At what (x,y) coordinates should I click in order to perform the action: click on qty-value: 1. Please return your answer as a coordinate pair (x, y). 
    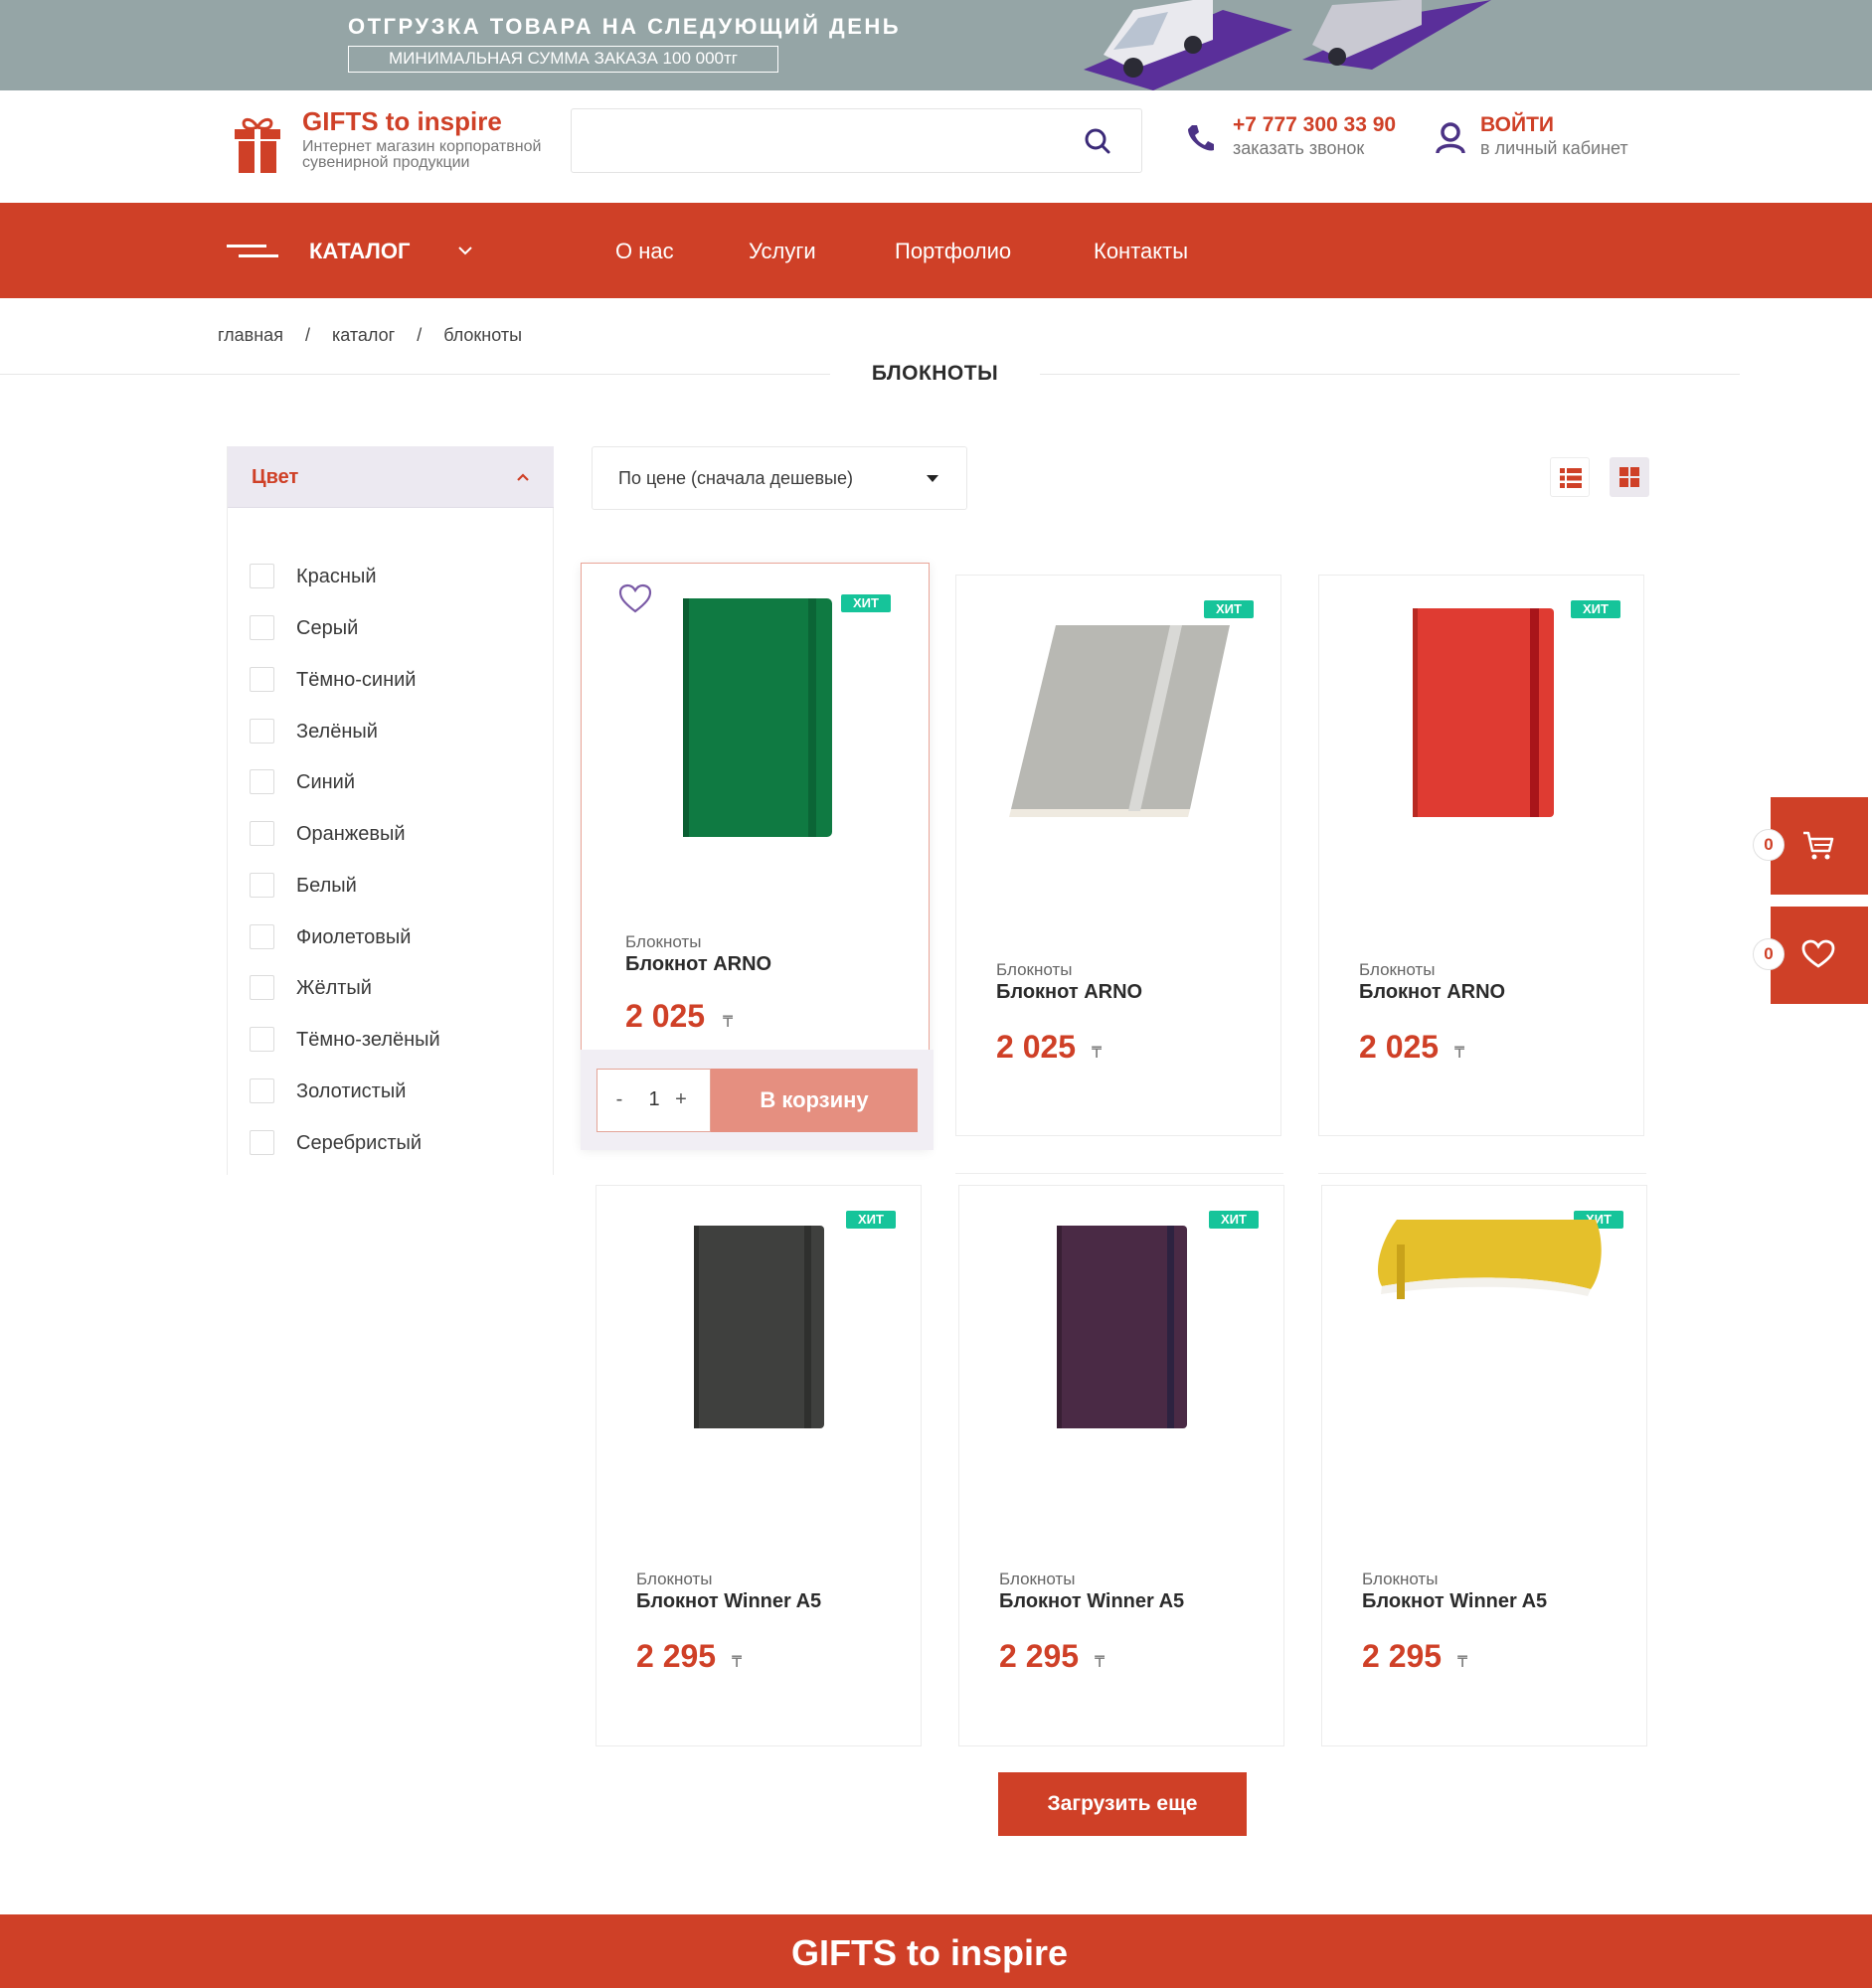
    Looking at the image, I should click on (654, 1099).